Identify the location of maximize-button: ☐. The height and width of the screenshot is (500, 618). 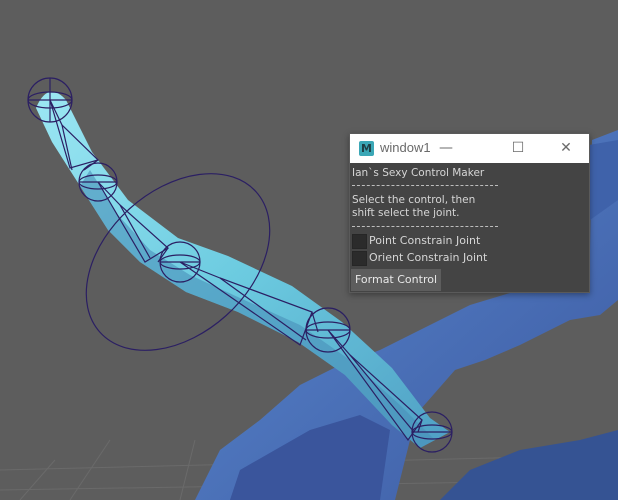
(518, 148).